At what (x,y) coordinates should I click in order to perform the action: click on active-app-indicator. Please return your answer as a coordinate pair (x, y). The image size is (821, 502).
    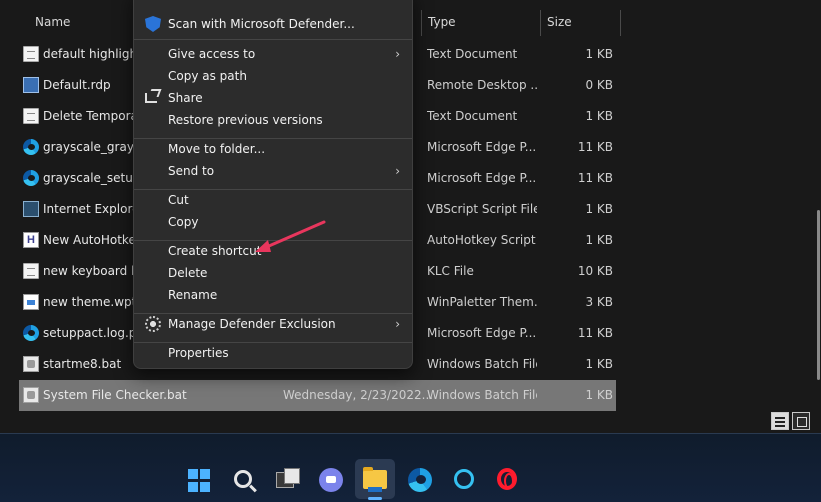
    Looking at the image, I should click on (375, 498).